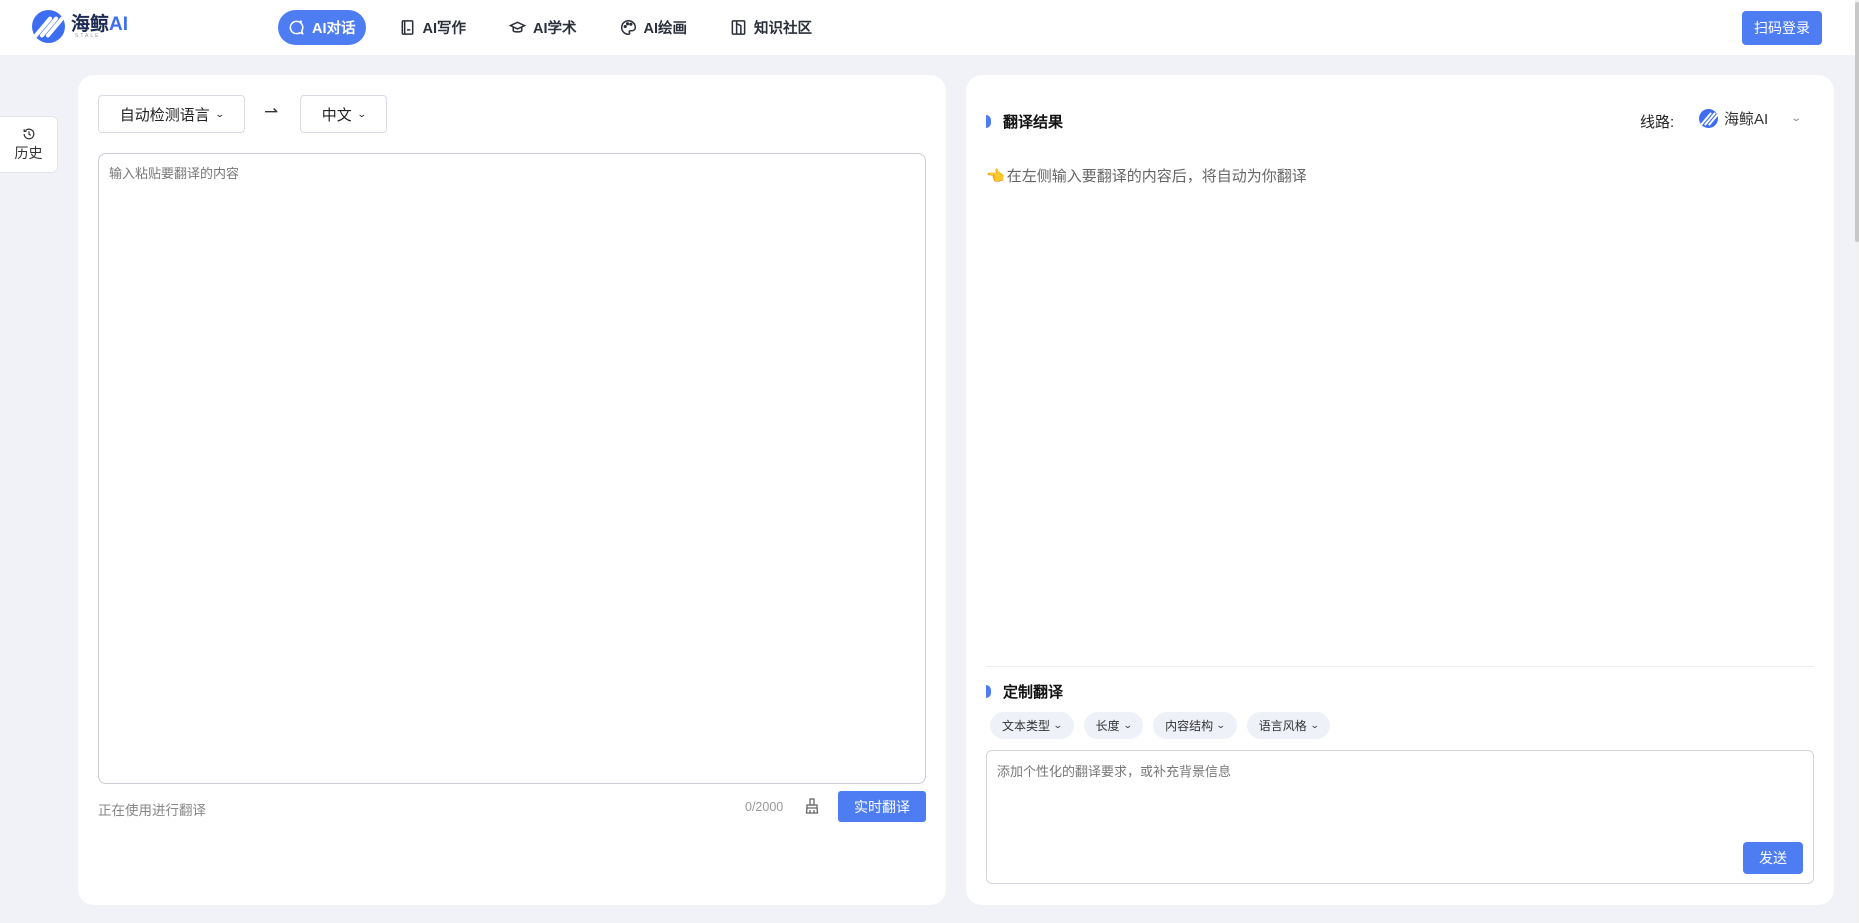  Describe the element at coordinates (1746, 119) in the screenshot. I see `route-value: 海鲸AI` at that location.